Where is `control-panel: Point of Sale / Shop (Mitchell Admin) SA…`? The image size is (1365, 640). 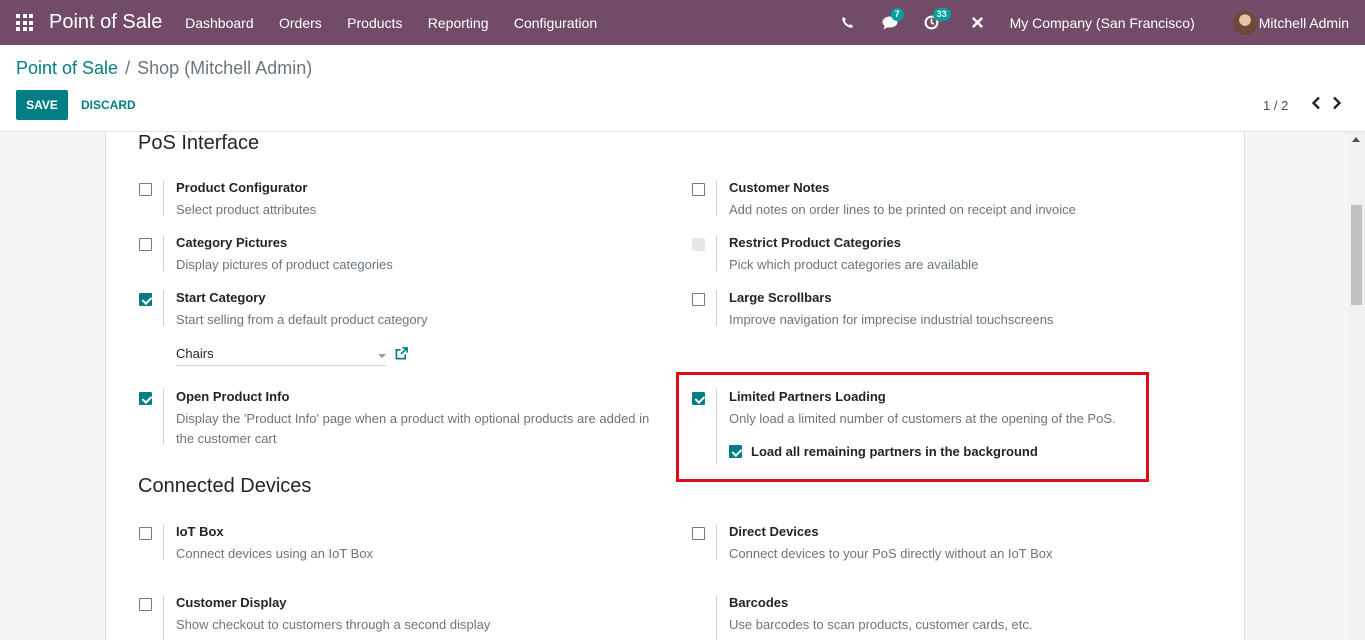 control-panel: Point of Sale / Shop (Mitchell Admin) SA… is located at coordinates (682, 88).